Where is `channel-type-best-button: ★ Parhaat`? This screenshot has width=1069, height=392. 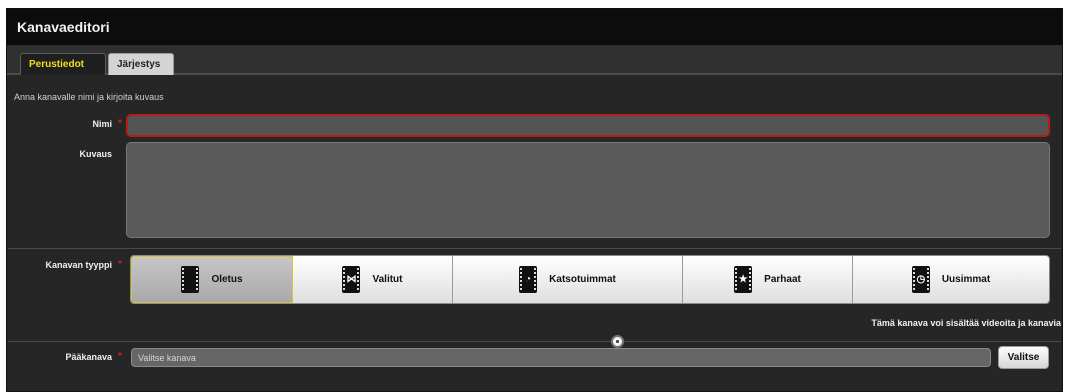
channel-type-best-button: ★ Parhaat is located at coordinates (768, 279).